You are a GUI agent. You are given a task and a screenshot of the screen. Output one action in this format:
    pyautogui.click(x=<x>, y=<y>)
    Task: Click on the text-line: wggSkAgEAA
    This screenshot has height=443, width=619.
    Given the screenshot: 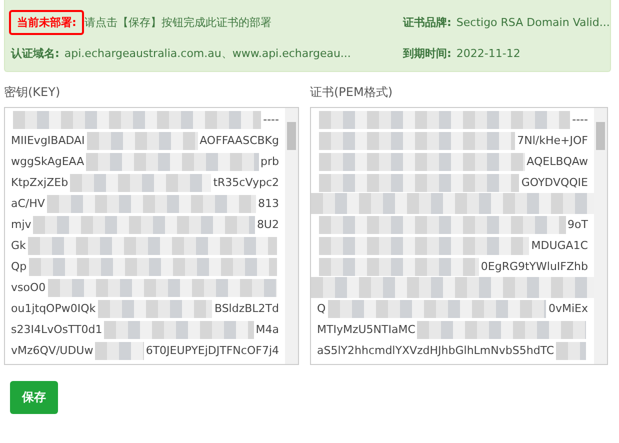 What is the action you would take?
    pyautogui.click(x=47, y=161)
    